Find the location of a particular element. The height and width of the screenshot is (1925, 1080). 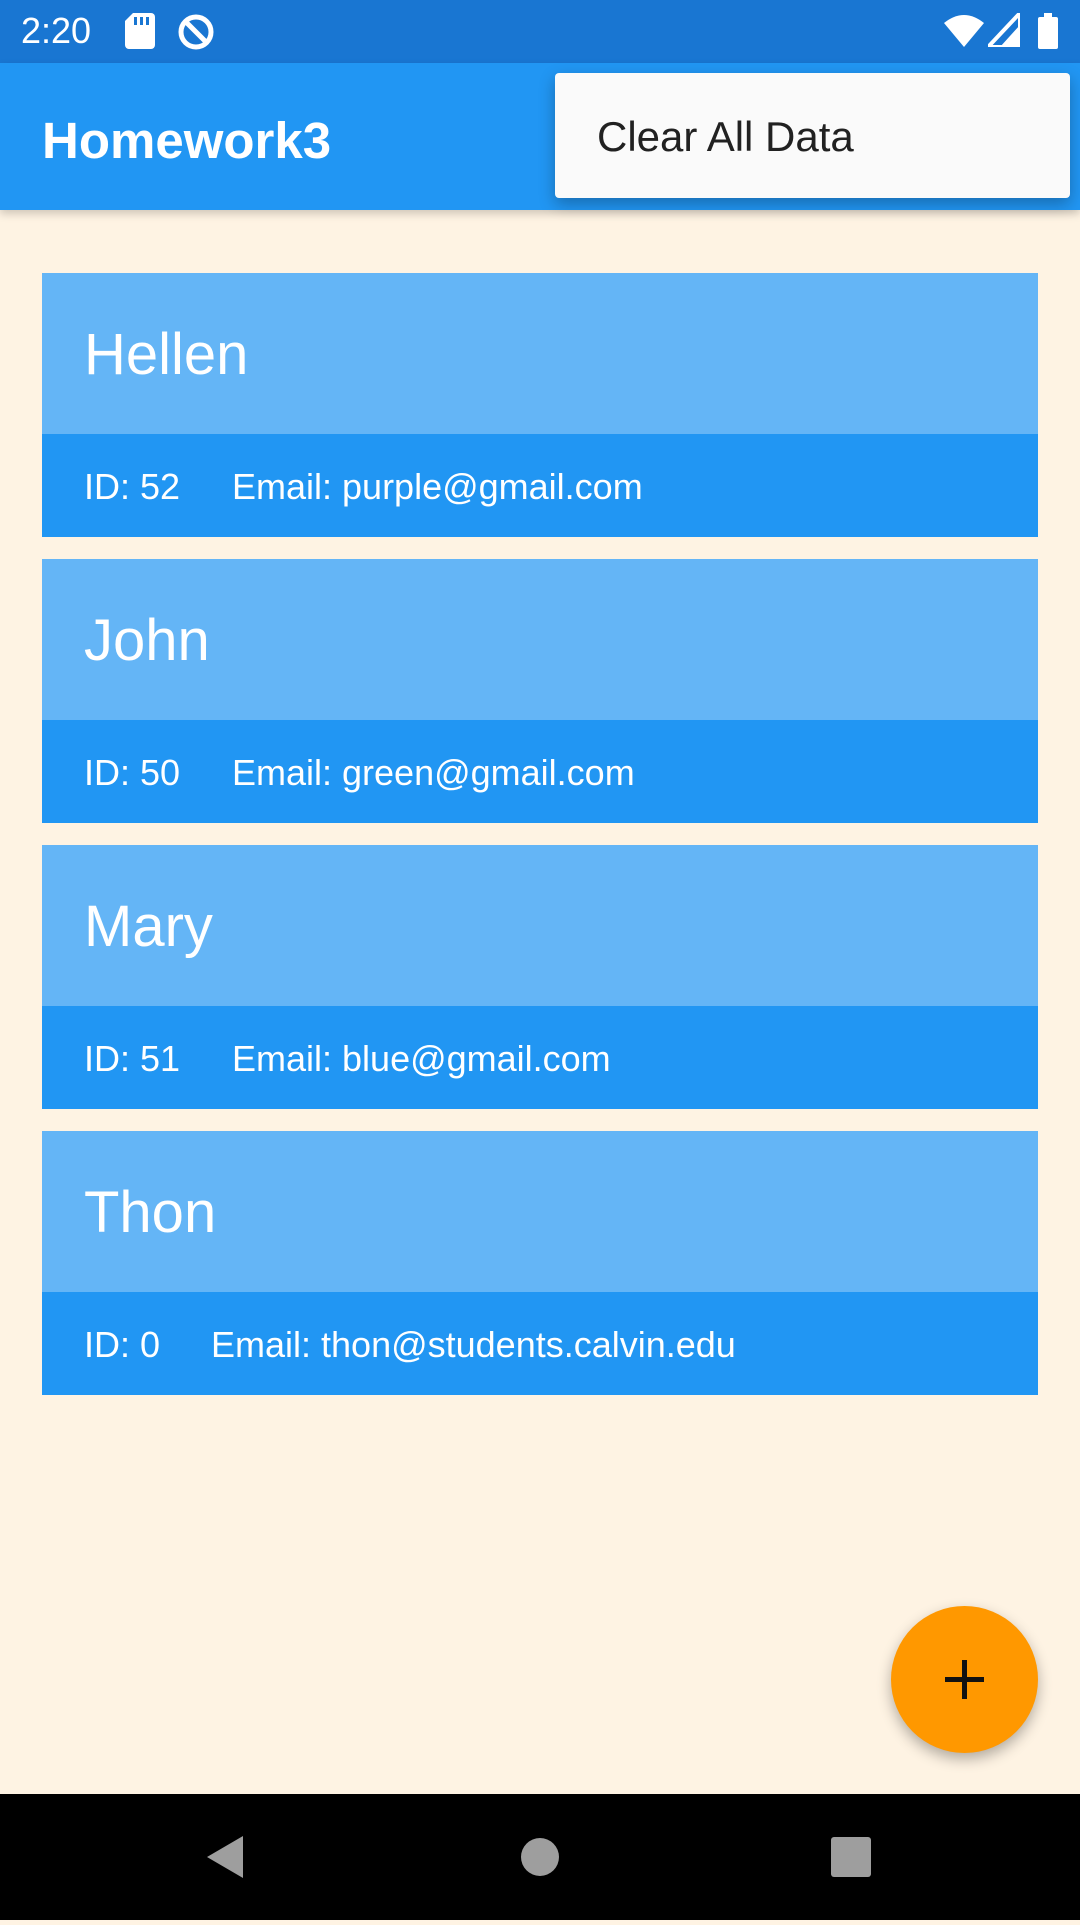

contact-card: Mary ID: 51 Email: blue@gmail.com is located at coordinates (540, 977).